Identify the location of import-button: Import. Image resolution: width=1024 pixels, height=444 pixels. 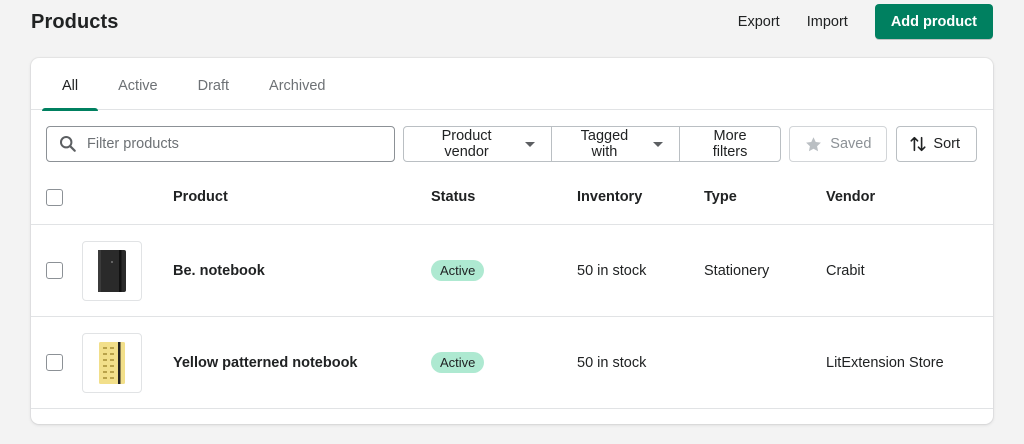
(827, 22).